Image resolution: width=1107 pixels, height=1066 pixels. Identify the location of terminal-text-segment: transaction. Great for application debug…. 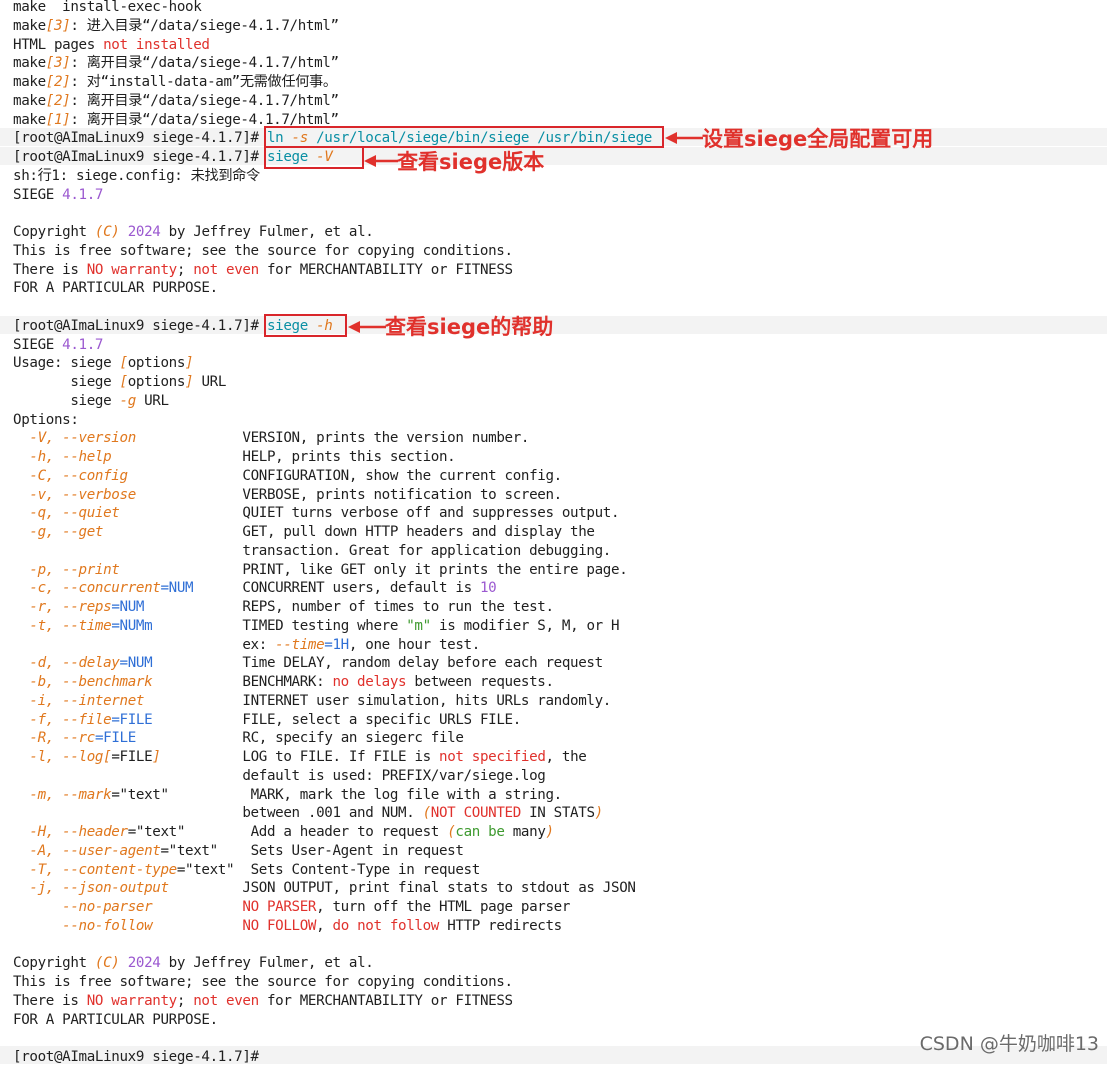
(312, 550).